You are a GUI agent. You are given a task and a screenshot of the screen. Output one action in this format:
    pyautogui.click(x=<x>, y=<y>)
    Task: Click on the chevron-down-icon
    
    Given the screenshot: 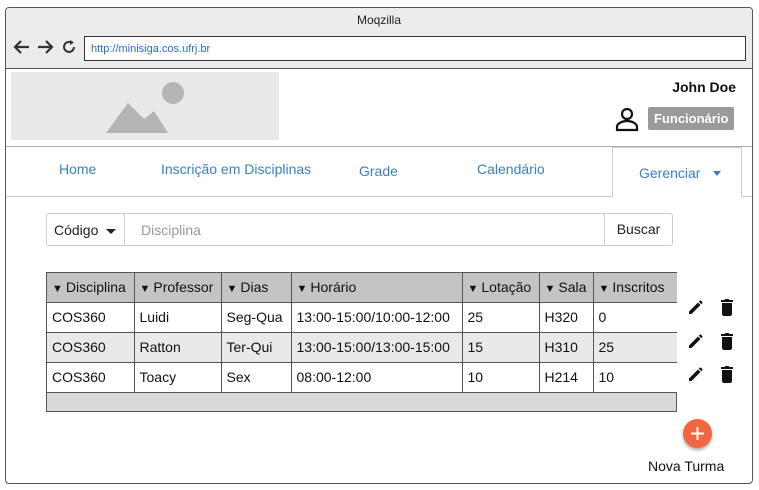 What is the action you would take?
    pyautogui.click(x=717, y=173)
    